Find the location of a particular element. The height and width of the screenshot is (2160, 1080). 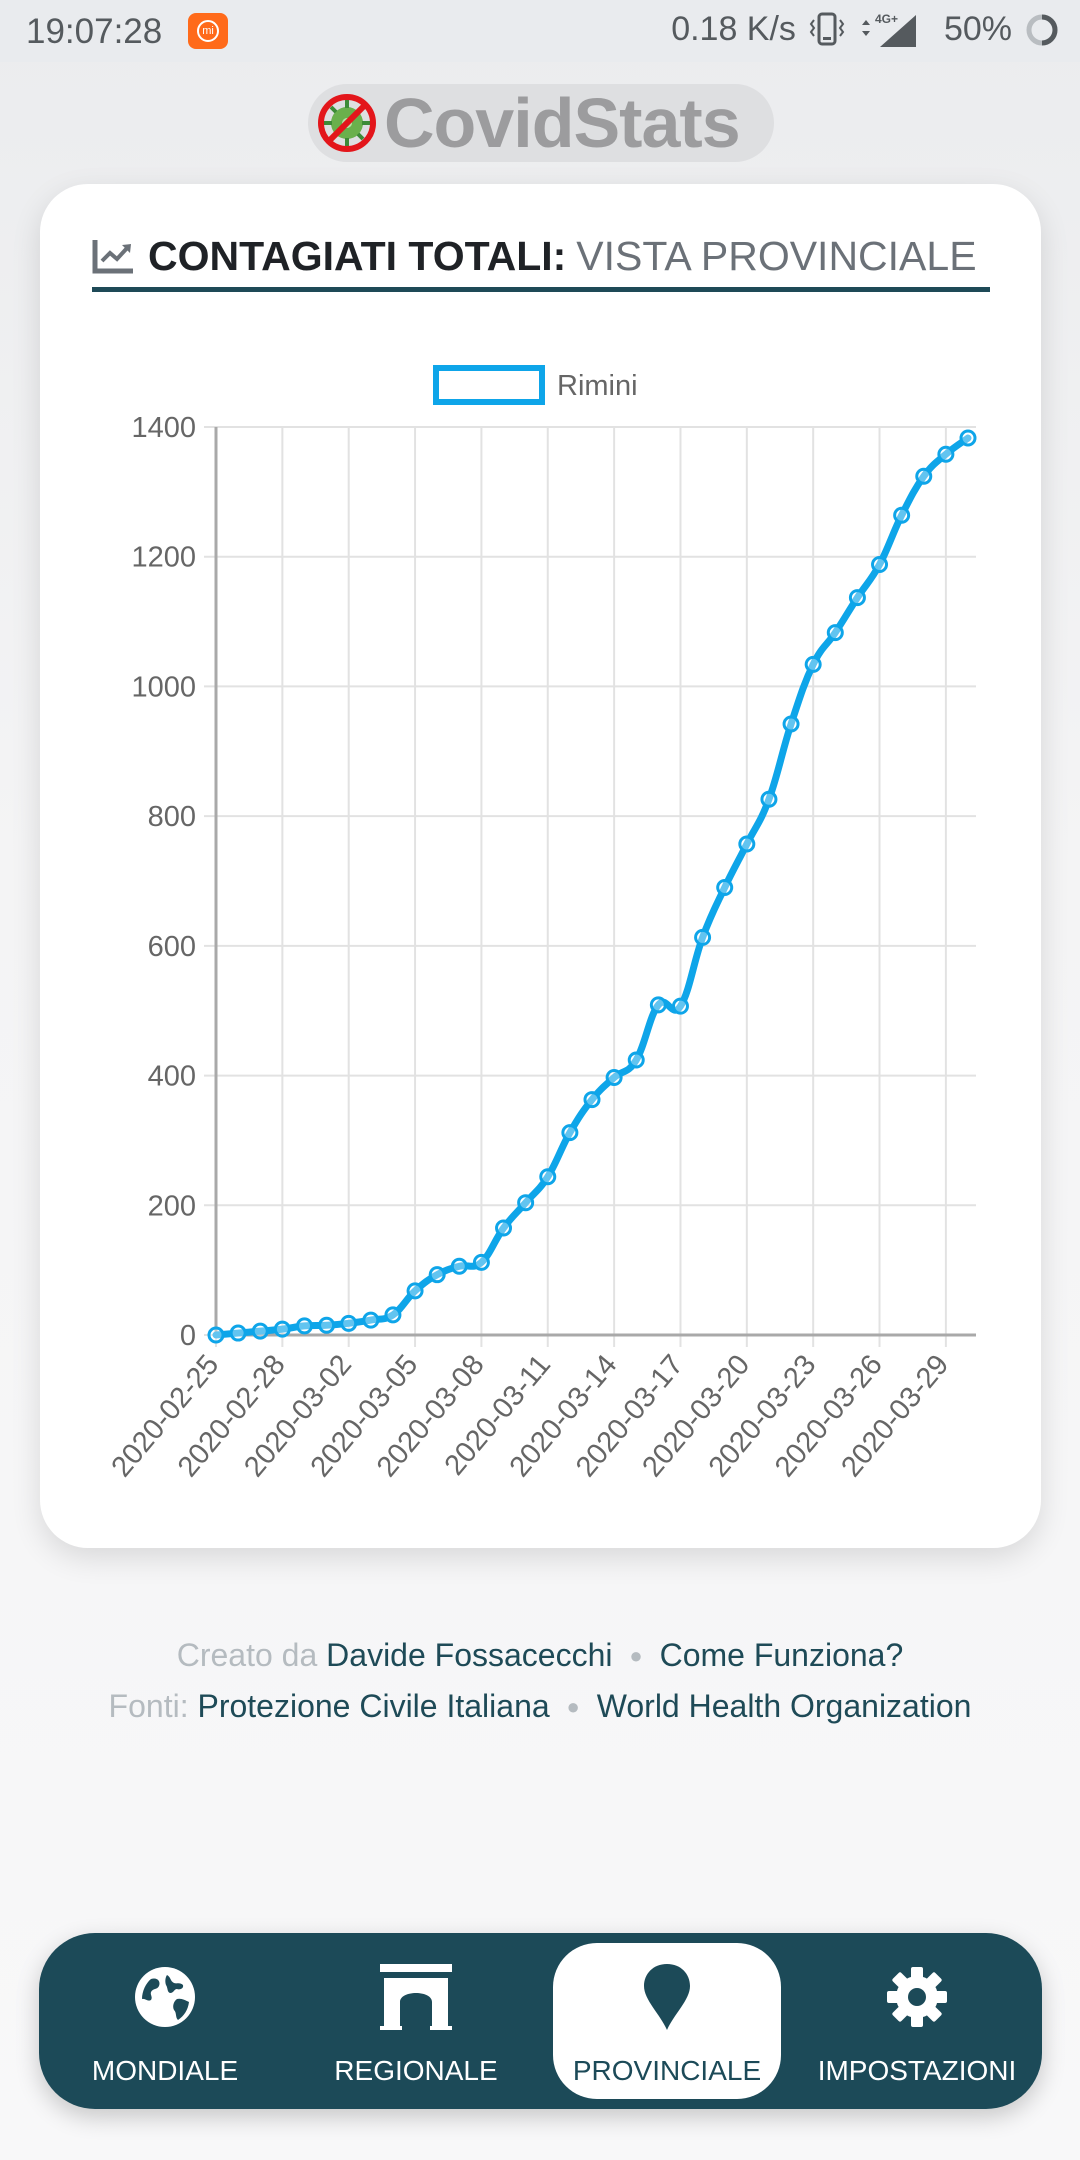

y-tick-label: 600 is located at coordinates (172, 947).